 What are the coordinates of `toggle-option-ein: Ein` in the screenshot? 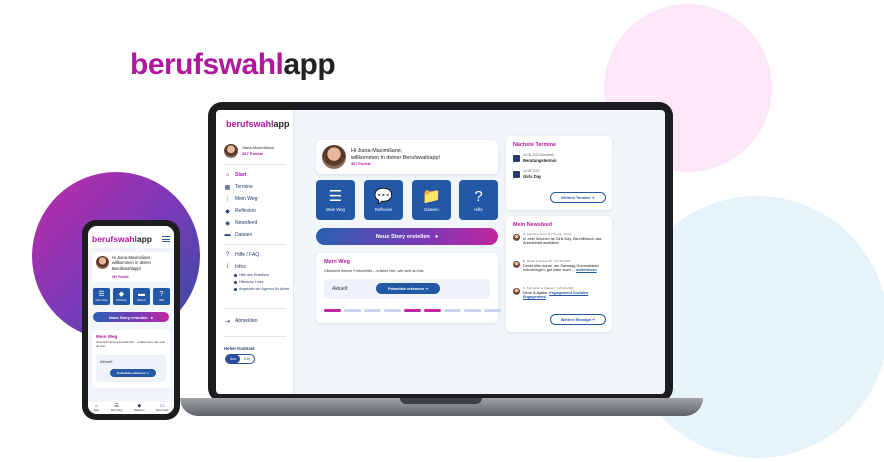 It's located at (247, 359).